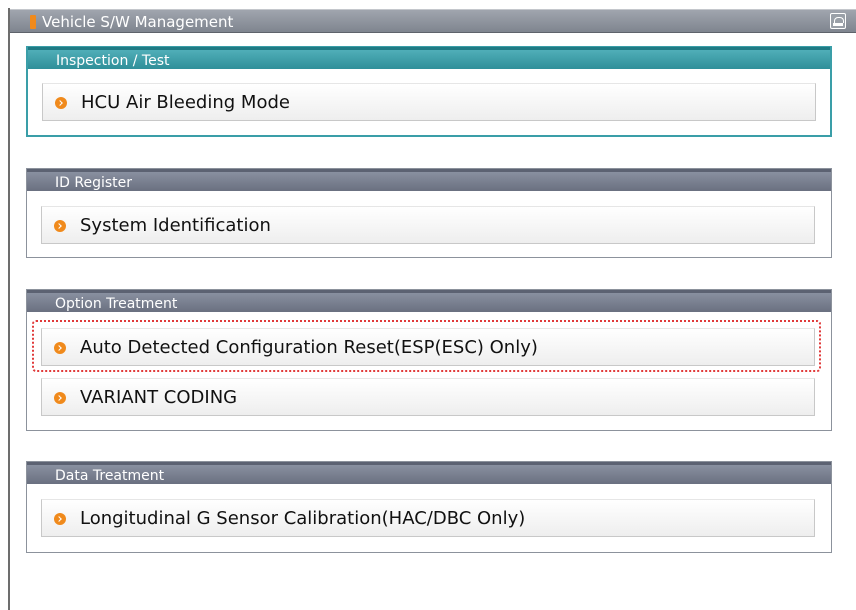  I want to click on group-header-option-treatment: Option Treatment, so click(429, 301).